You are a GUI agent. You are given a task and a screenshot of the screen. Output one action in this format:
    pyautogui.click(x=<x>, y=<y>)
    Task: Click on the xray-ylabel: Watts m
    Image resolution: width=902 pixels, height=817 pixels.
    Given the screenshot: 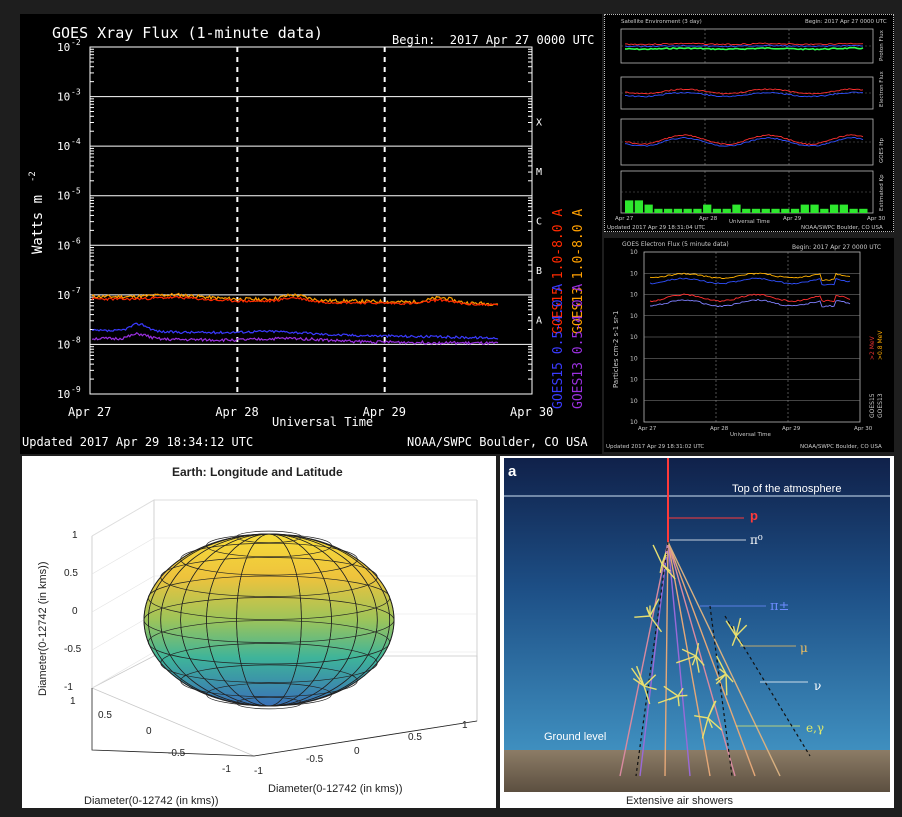 What is the action you would take?
    pyautogui.click(x=38, y=224)
    